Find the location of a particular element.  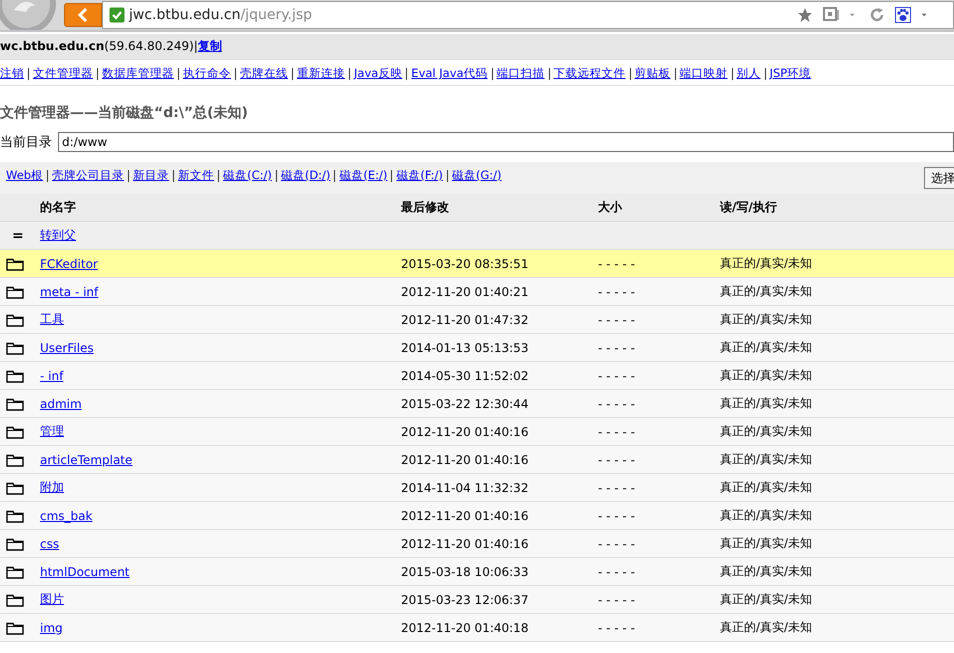

qr-code-icon is located at coordinates (831, 15).